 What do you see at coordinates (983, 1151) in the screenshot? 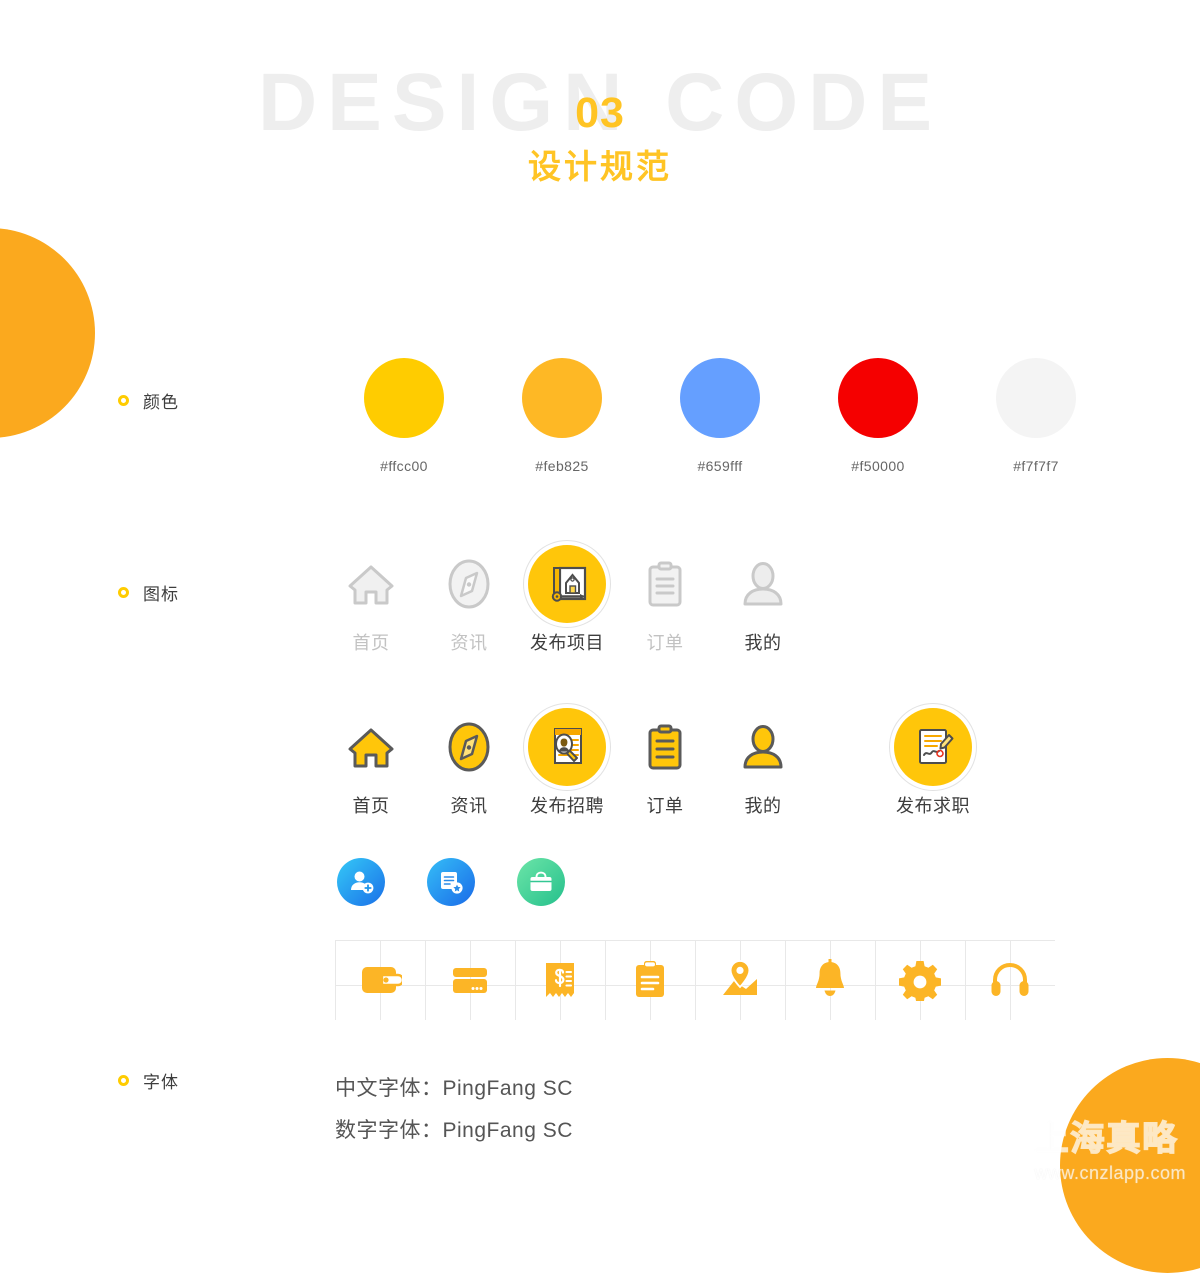
I see `watermark-logo-icon` at bounding box center [983, 1151].